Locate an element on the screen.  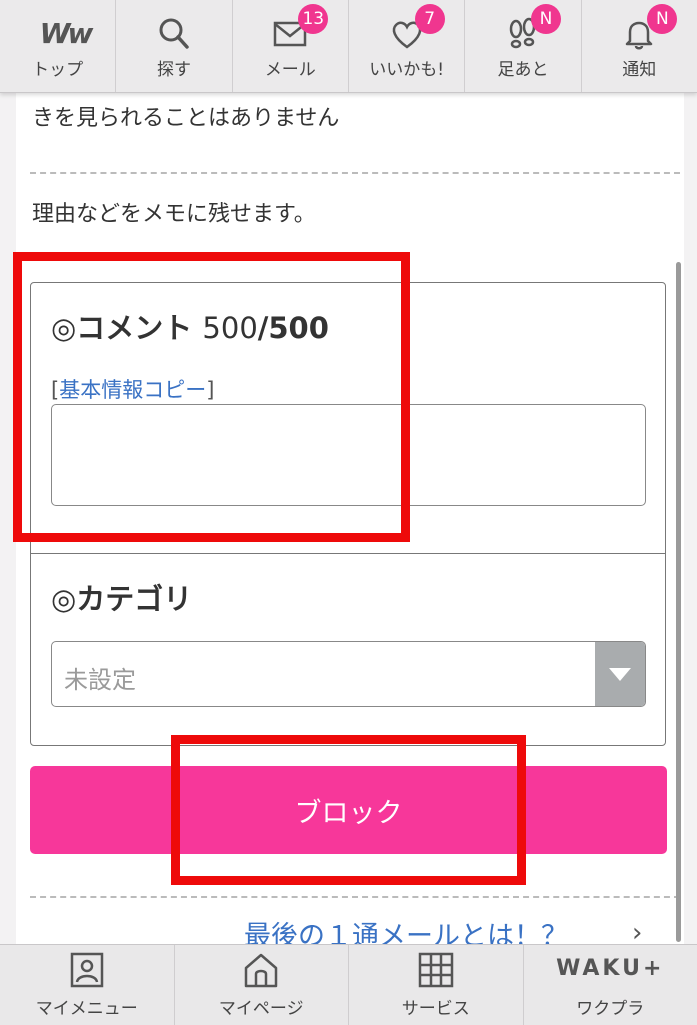
notice-badge: N is located at coordinates (662, 19).